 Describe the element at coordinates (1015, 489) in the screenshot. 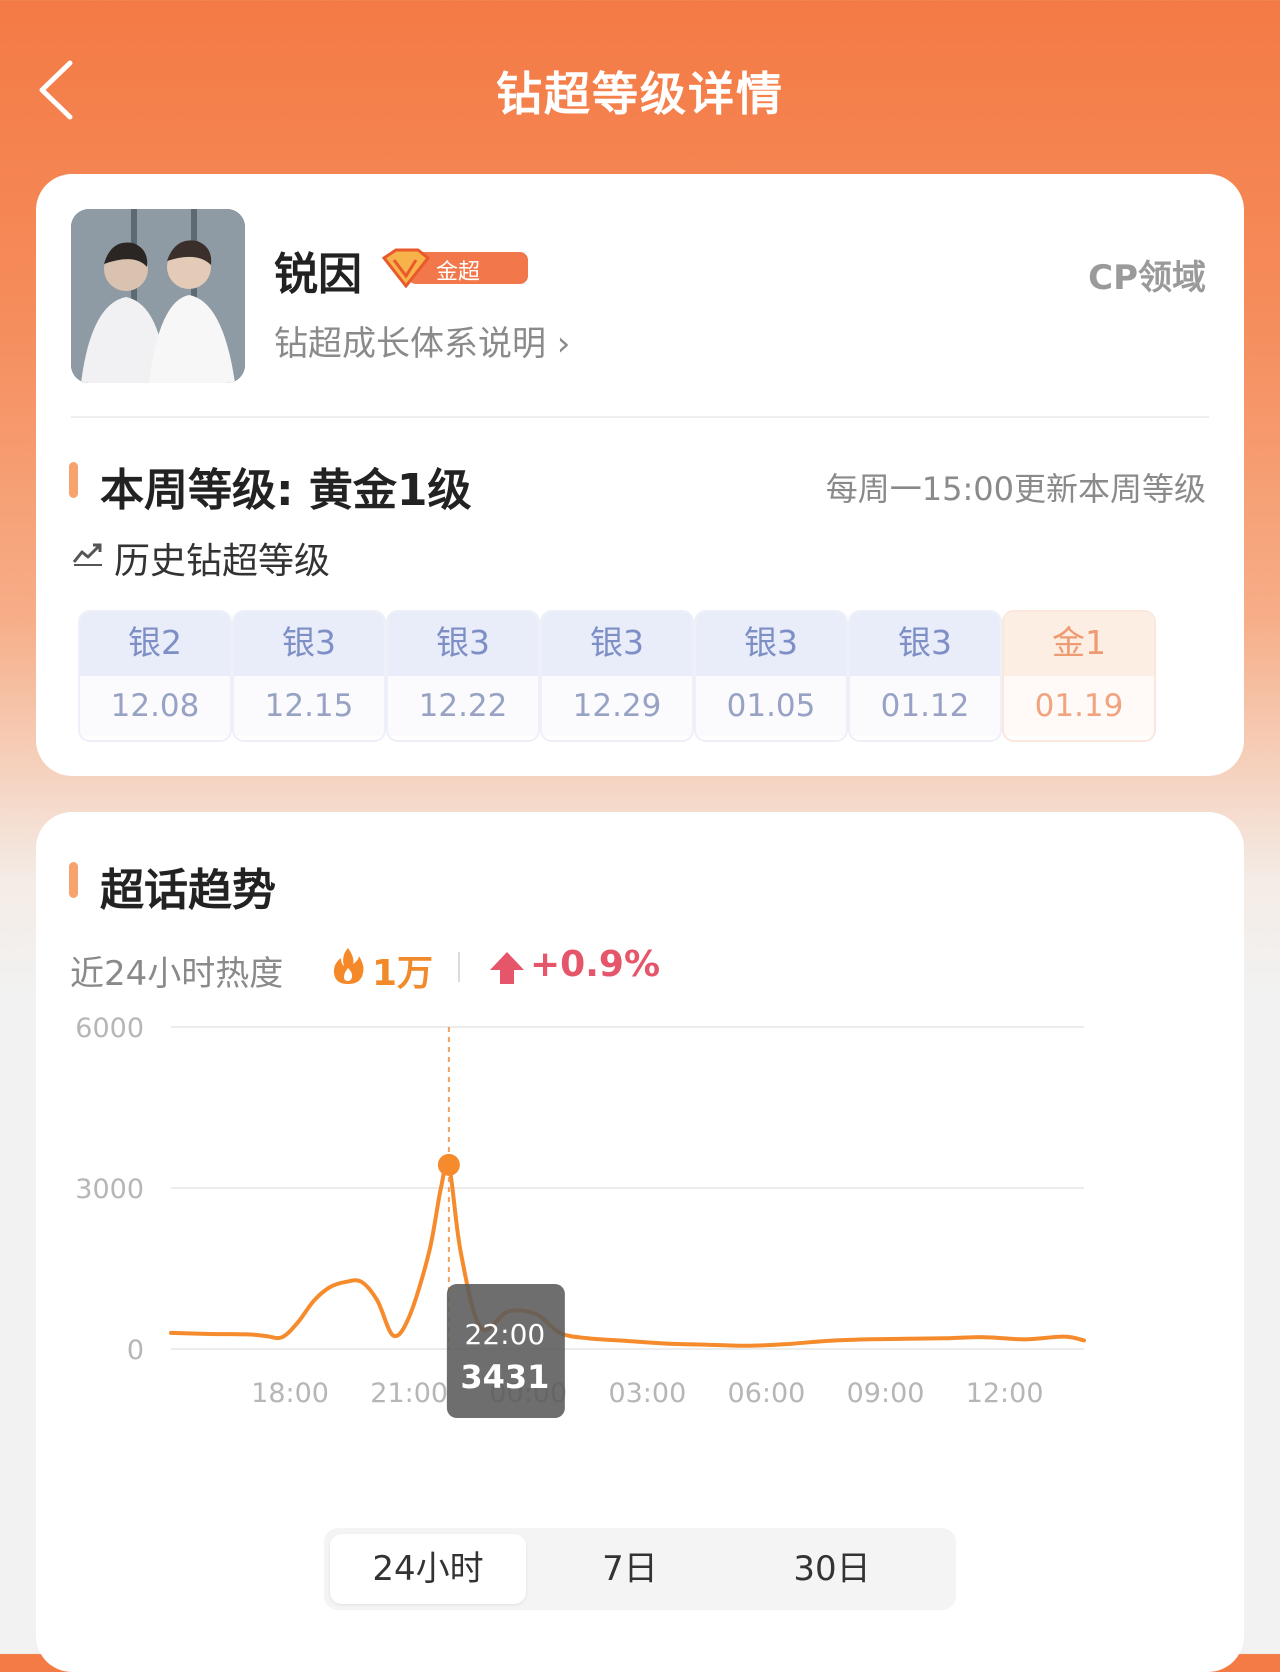

I see `update-note: 每周一15:00更新本周等级` at that location.